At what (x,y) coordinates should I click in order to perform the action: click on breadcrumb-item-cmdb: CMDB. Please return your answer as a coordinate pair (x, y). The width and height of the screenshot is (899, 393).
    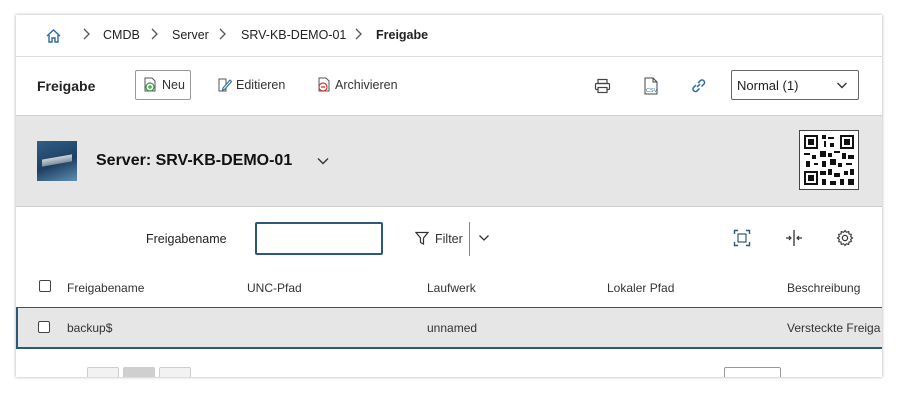
    Looking at the image, I should click on (121, 35).